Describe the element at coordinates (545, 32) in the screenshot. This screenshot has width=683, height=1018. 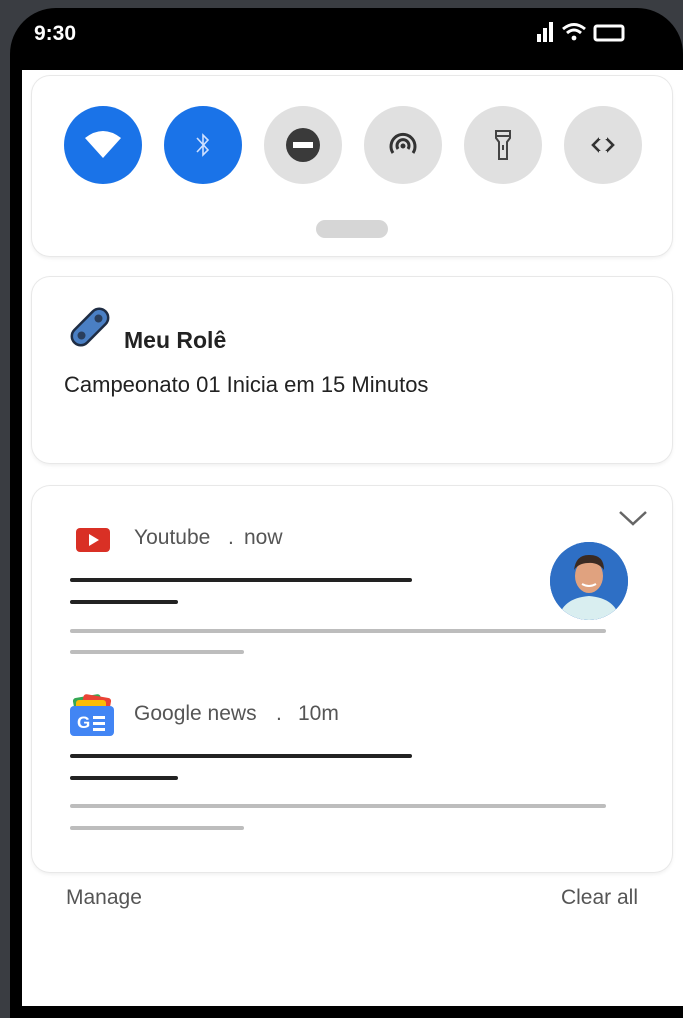
I see `signal-icon` at that location.